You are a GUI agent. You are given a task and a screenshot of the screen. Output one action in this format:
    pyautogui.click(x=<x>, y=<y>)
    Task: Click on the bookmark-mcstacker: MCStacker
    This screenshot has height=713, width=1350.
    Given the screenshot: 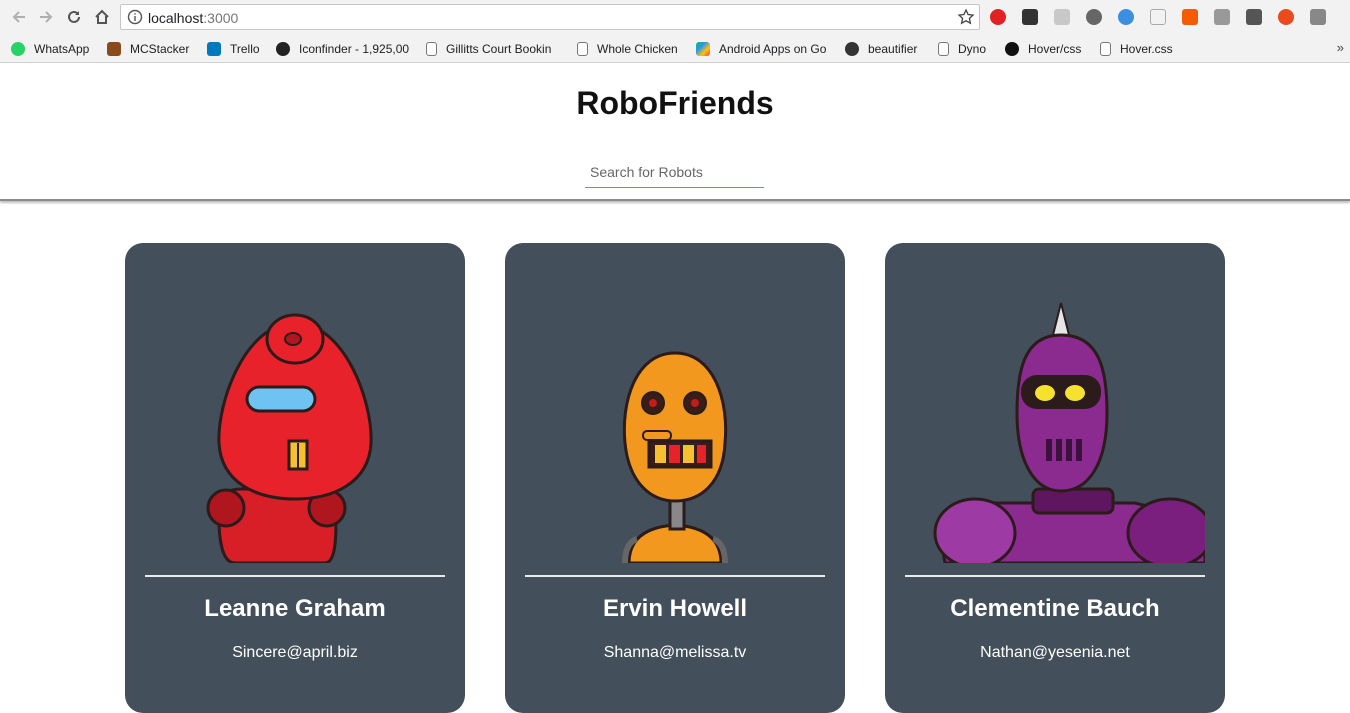 What is the action you would take?
    pyautogui.click(x=151, y=48)
    